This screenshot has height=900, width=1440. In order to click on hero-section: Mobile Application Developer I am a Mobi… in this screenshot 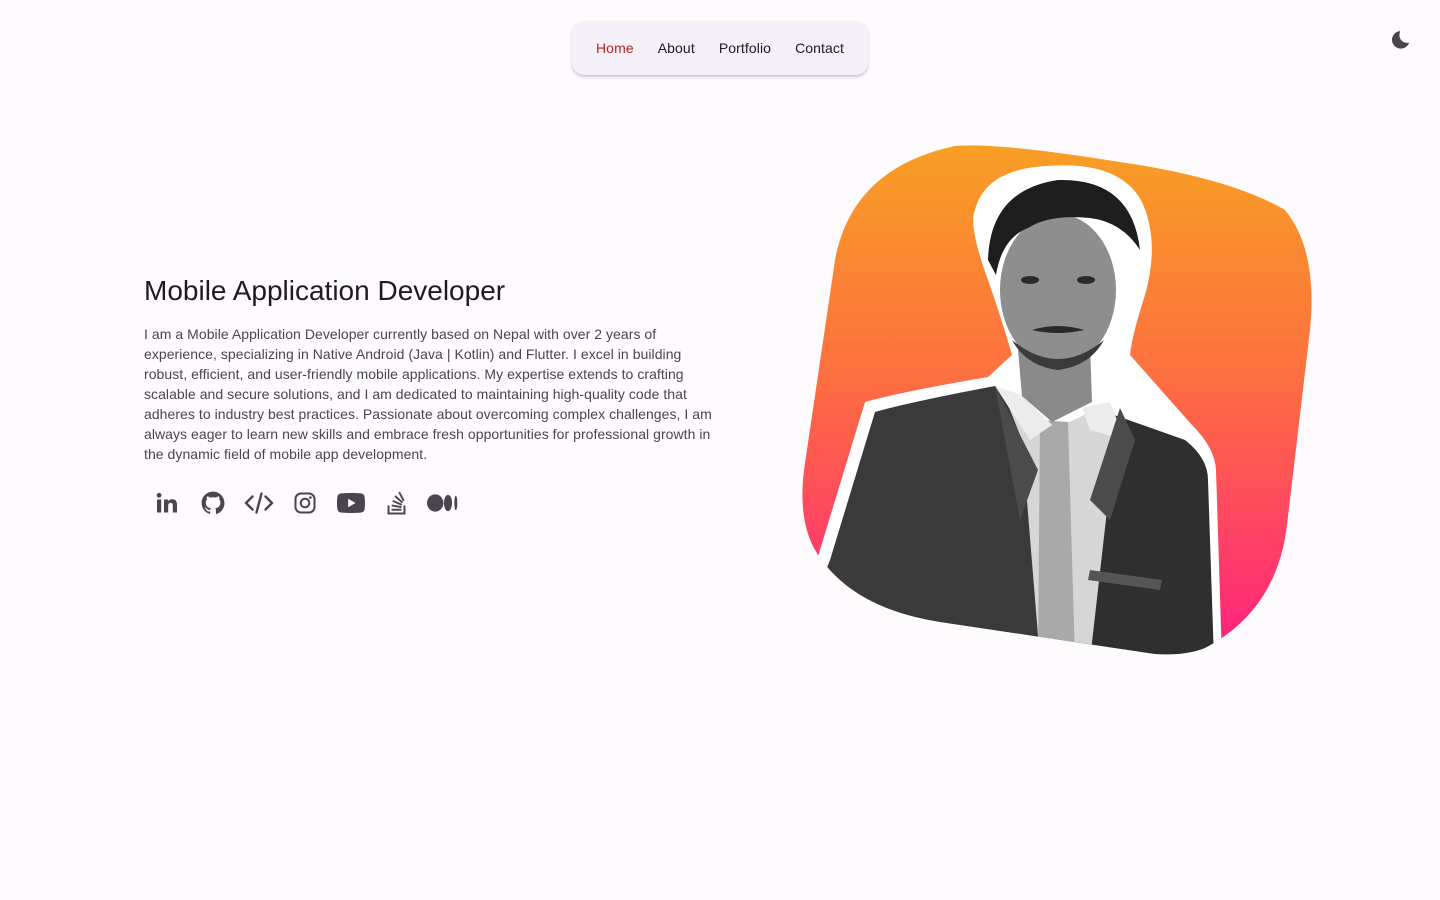, I will do `click(429, 368)`.